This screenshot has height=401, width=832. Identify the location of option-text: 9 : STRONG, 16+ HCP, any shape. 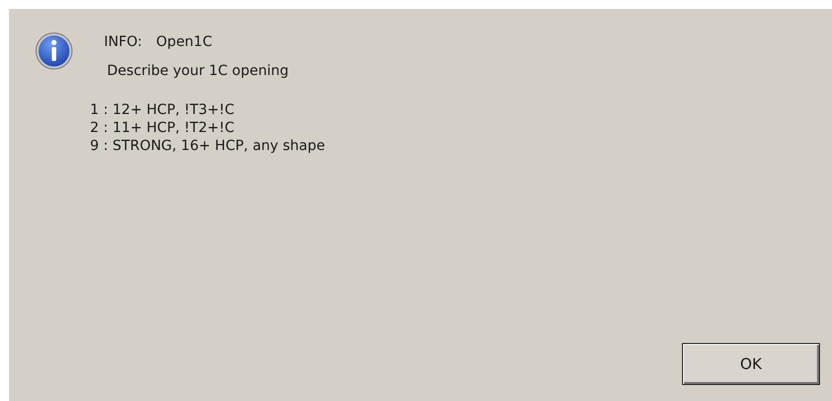
(208, 146).